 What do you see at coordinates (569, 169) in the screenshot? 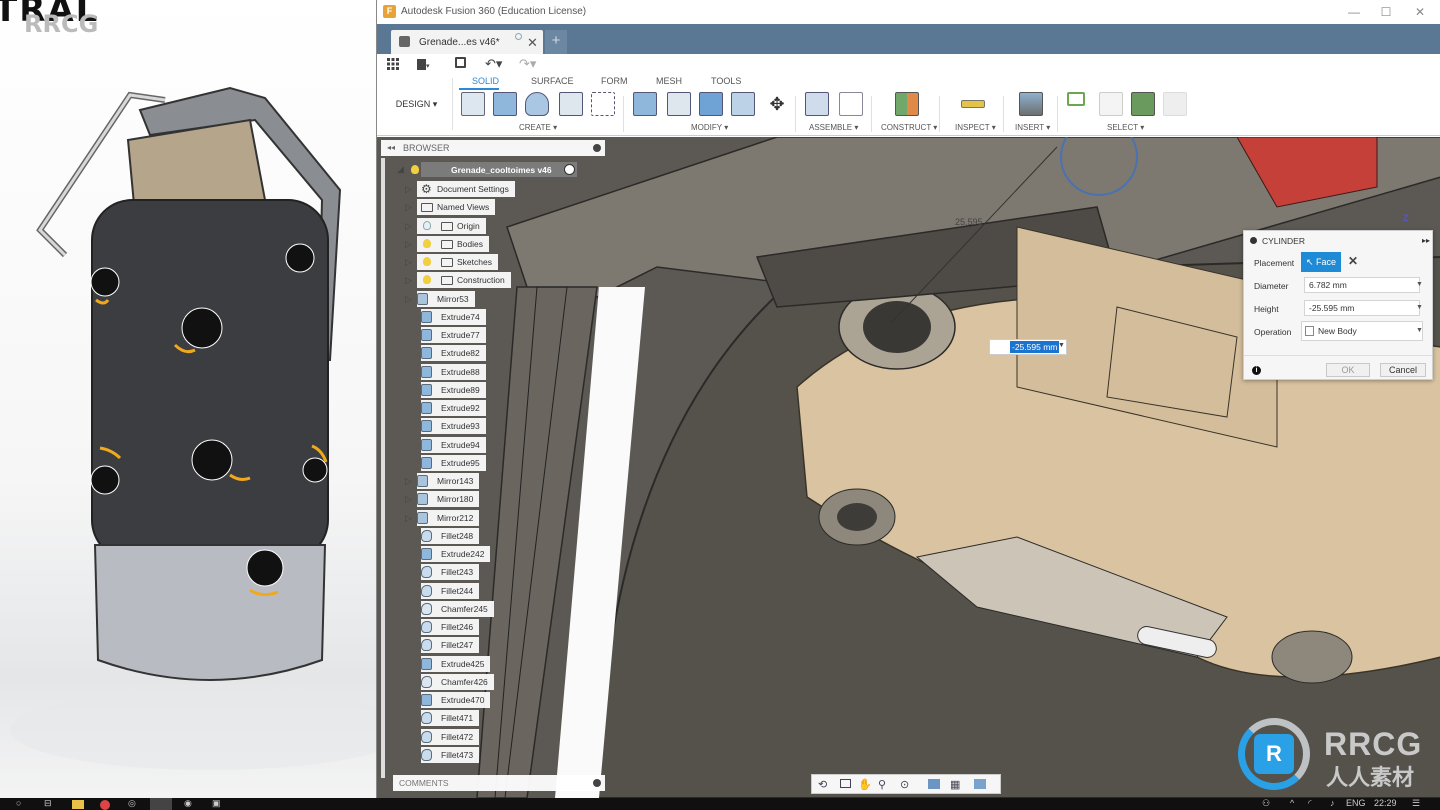
I see `activate-component-icon` at bounding box center [569, 169].